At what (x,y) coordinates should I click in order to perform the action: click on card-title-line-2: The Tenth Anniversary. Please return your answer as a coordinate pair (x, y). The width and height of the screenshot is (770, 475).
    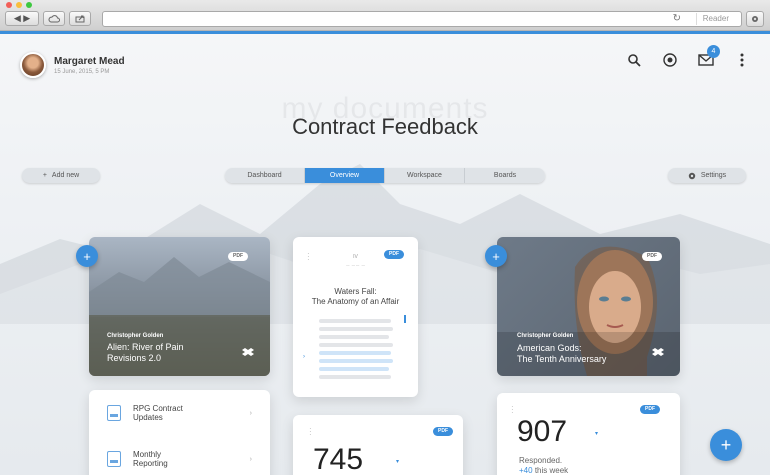
    Looking at the image, I should click on (562, 359).